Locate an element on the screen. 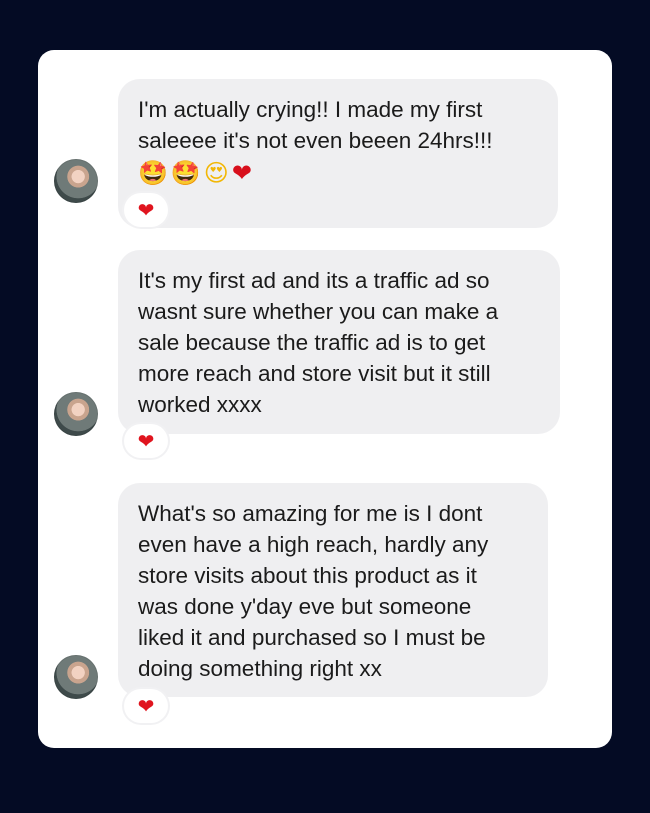 The height and width of the screenshot is (813, 650). message-line: doing something right xx is located at coordinates (260, 668).